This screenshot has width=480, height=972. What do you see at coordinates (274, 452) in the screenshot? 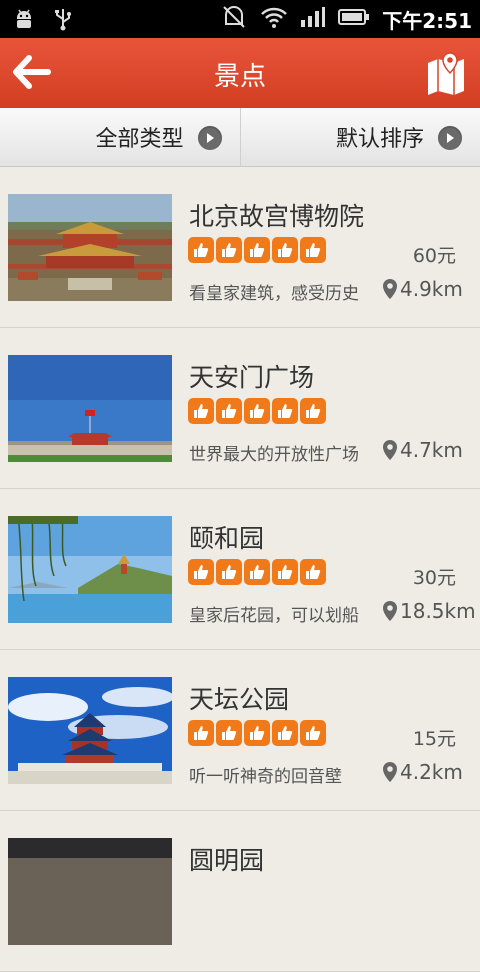
I see `attraction-description: 世界最大的开放性广场` at bounding box center [274, 452].